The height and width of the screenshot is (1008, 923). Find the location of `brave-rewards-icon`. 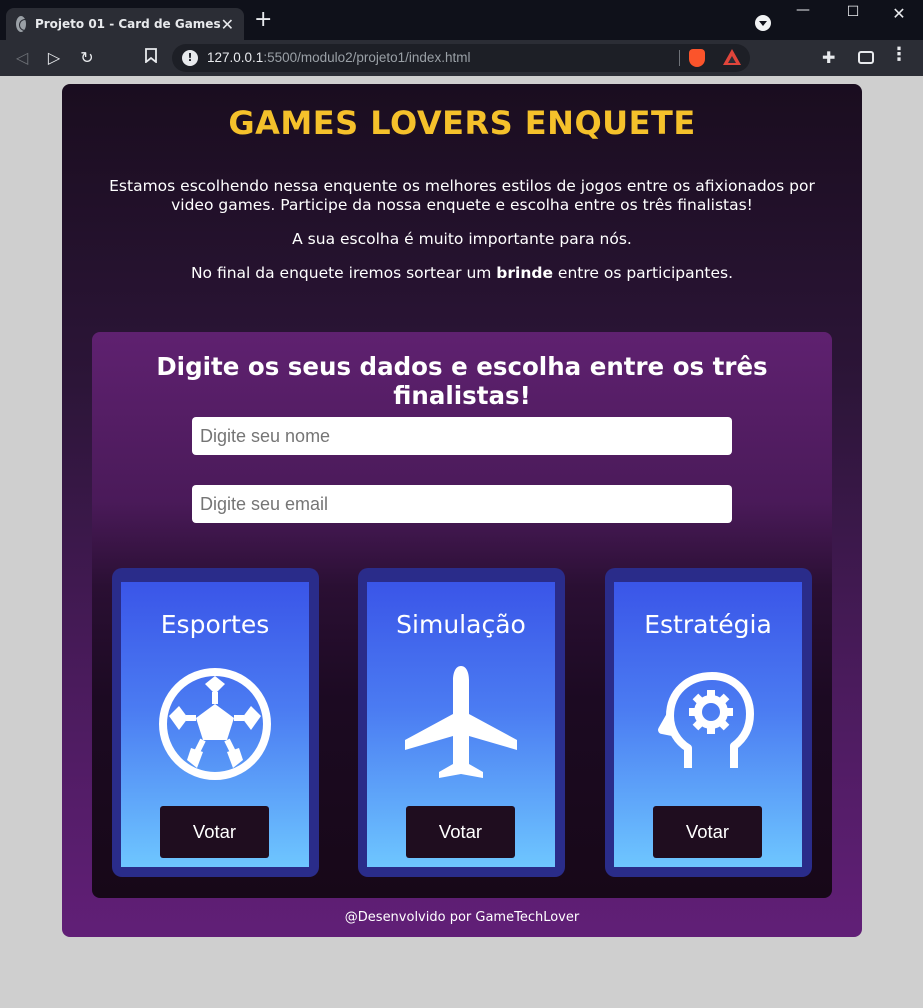

brave-rewards-icon is located at coordinates (732, 57).